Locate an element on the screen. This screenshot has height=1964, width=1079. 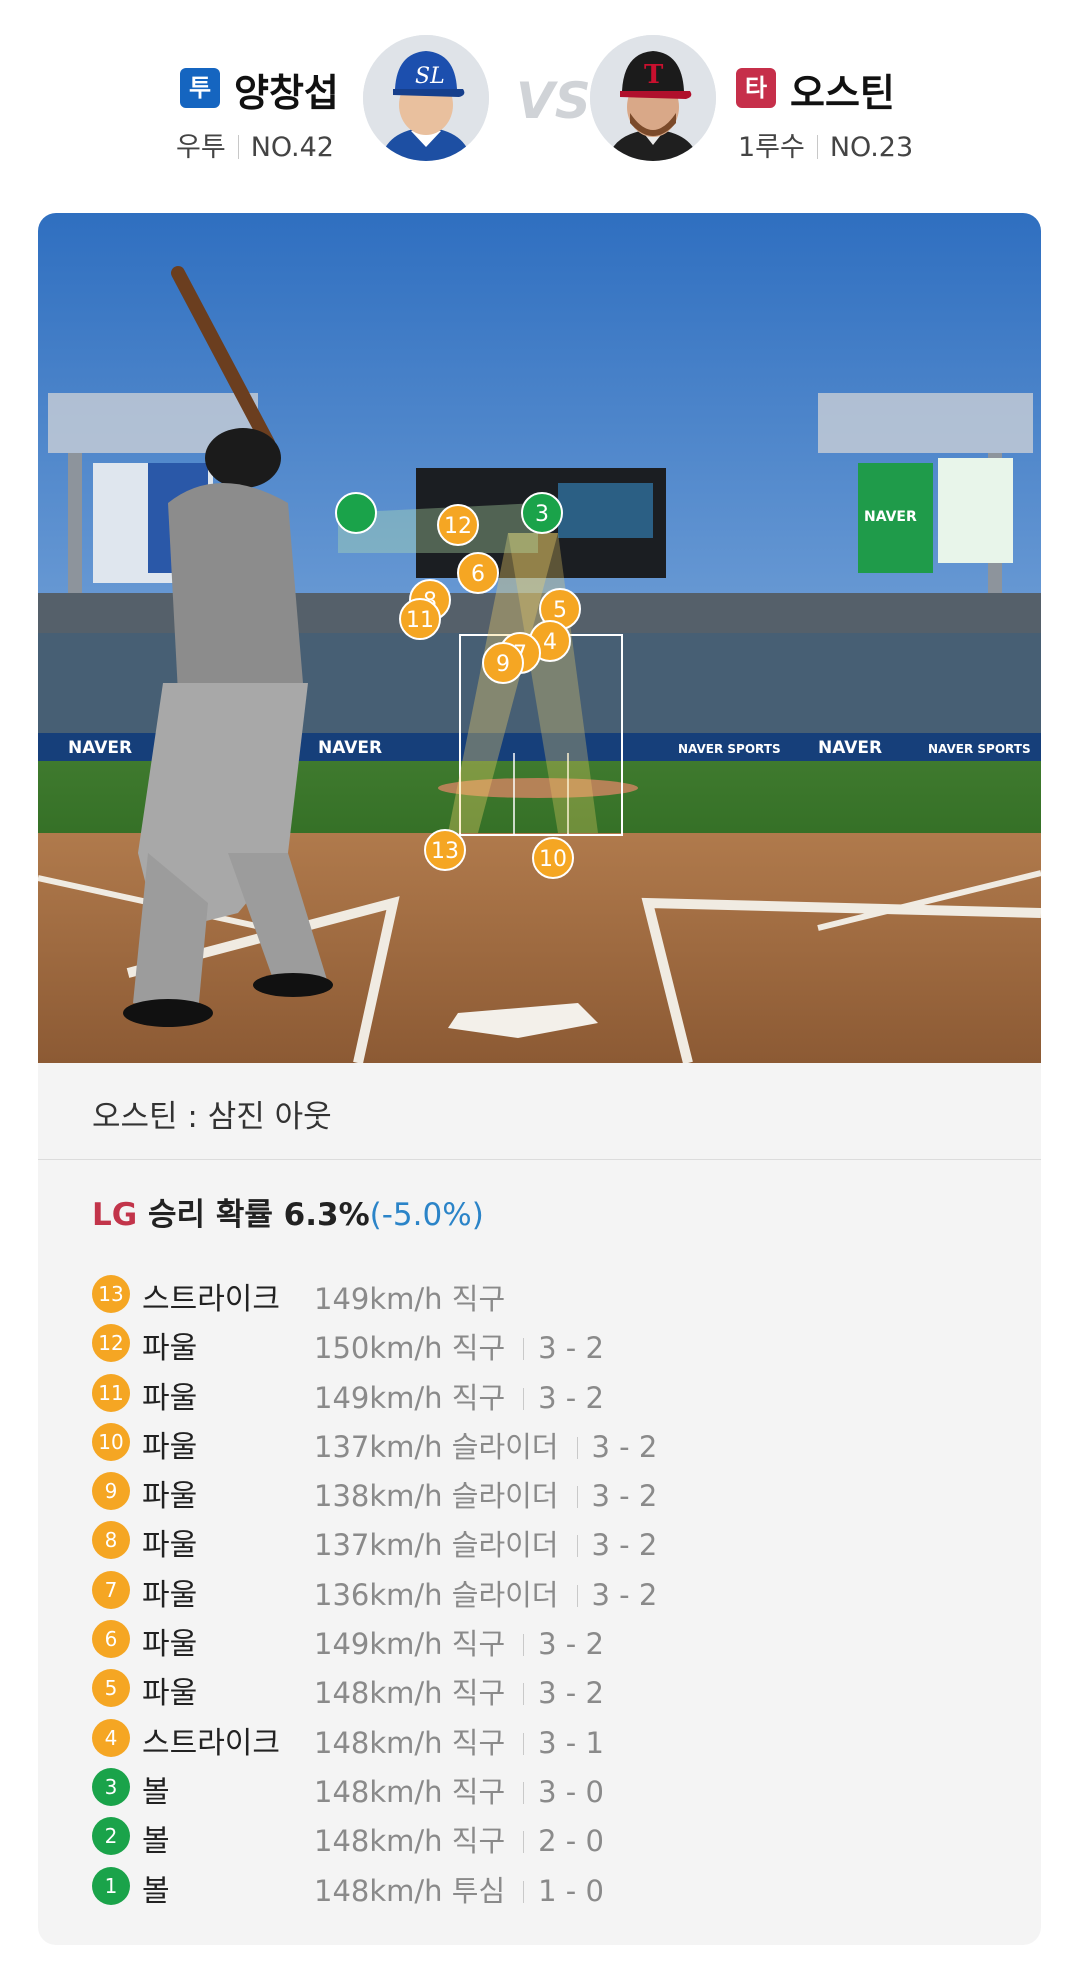
pitch-row: 8 파울 137km/h 슬라이더 3 - 2 is located at coordinates (542, 1540).